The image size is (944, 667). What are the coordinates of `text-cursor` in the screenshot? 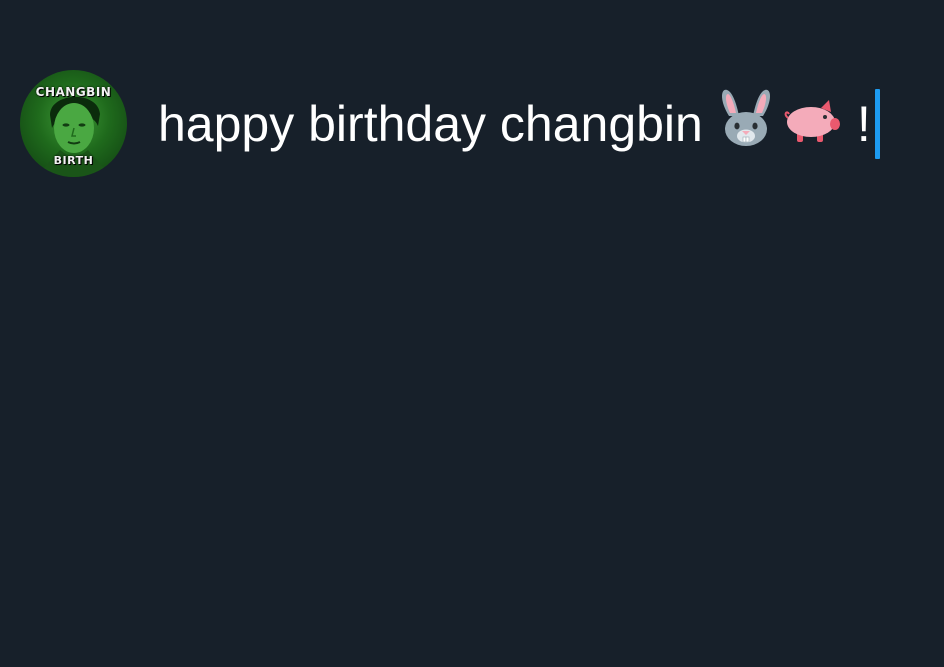 It's located at (877, 124).